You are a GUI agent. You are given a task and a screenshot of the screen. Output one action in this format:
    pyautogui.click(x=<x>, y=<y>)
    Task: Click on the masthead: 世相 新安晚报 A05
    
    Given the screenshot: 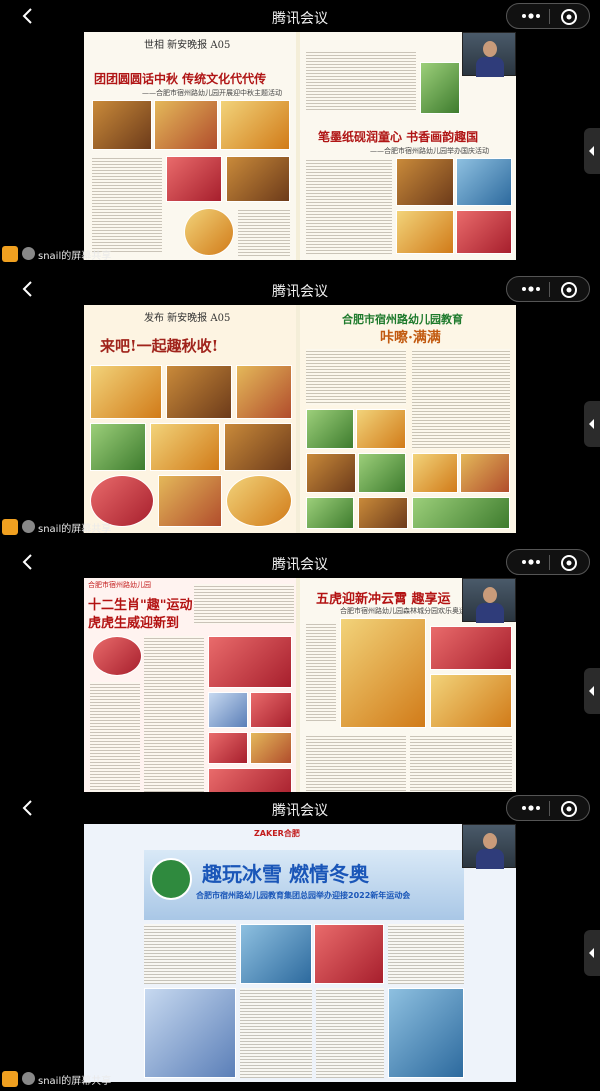 What is the action you would take?
    pyautogui.click(x=187, y=45)
    